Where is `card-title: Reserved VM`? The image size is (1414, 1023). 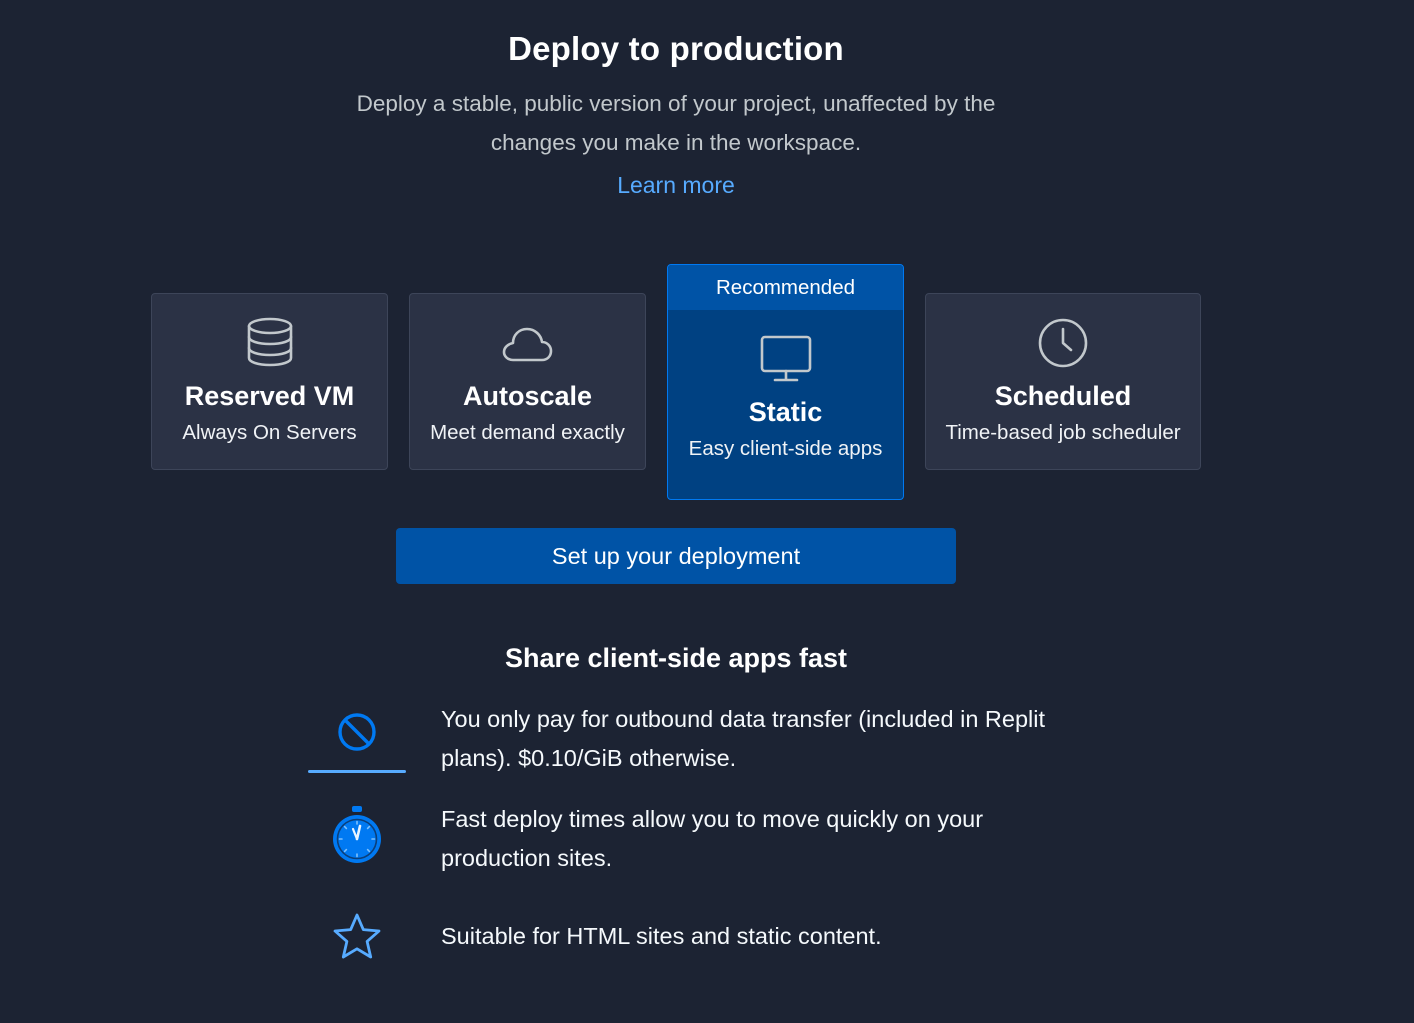 card-title: Reserved VM is located at coordinates (269, 396).